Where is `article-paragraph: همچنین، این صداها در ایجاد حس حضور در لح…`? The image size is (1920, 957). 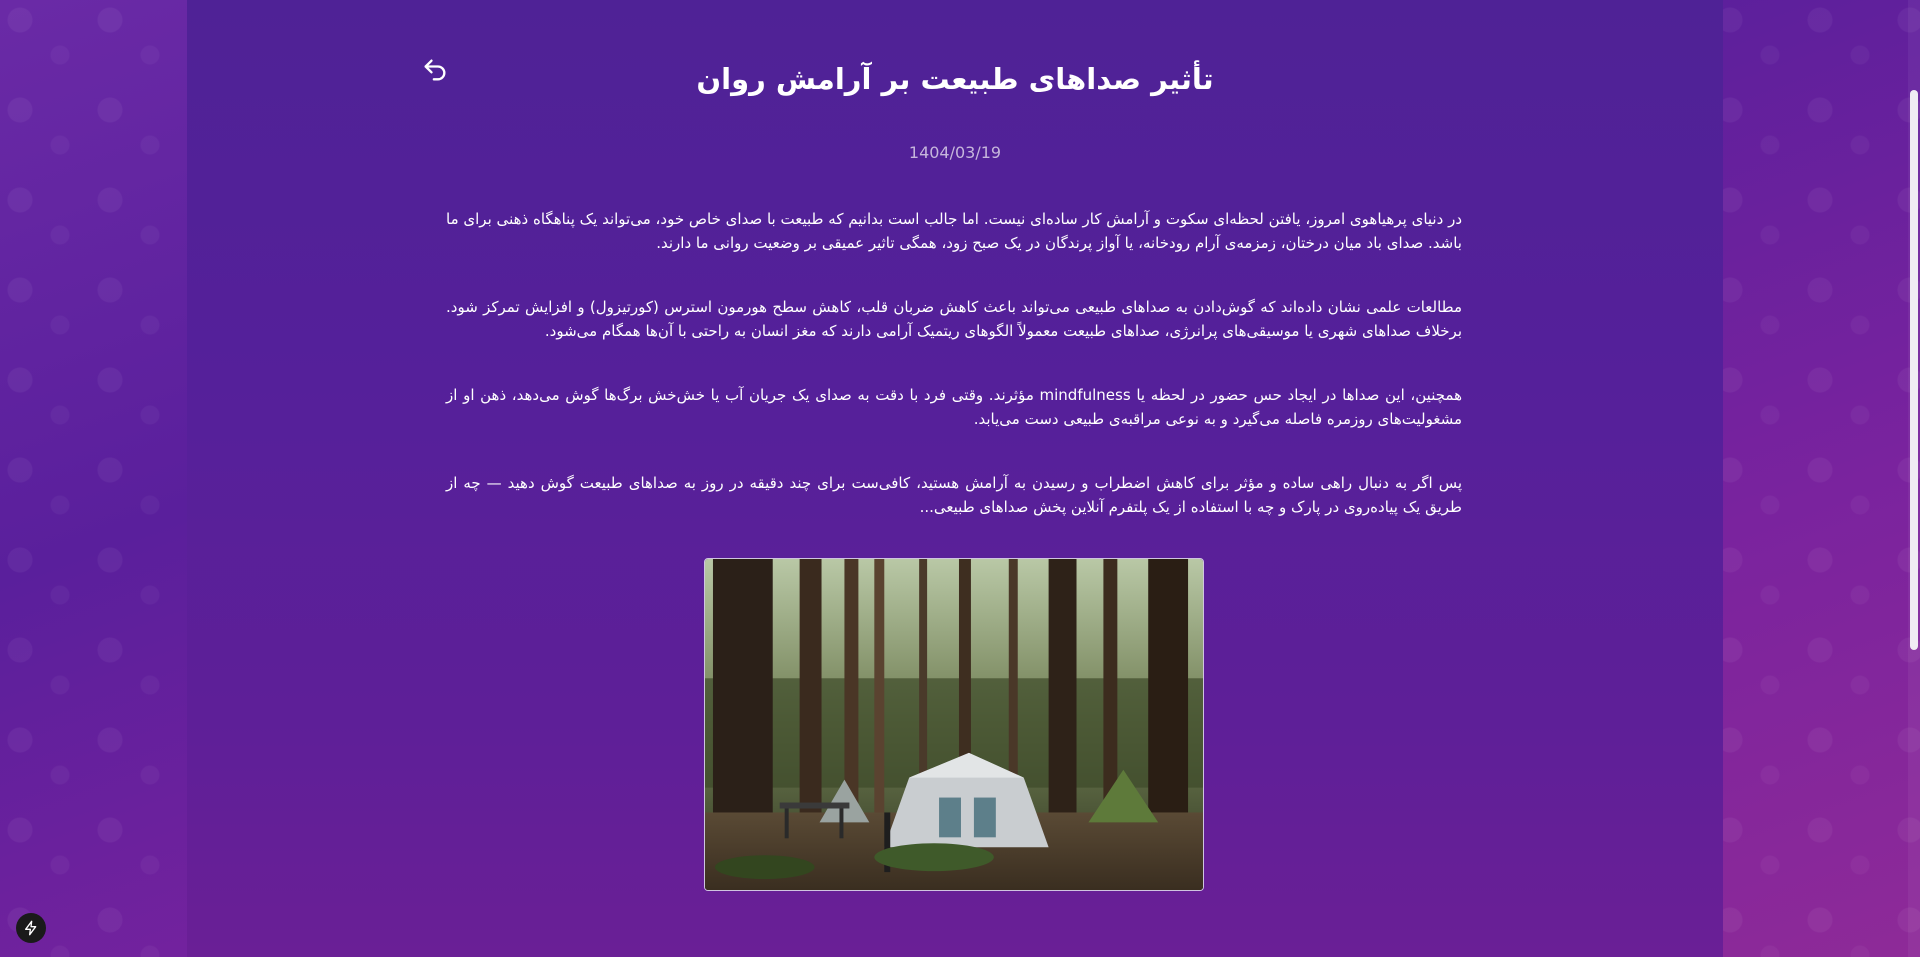 article-paragraph: همچنین، این صداها در ایجاد حس حضور در لح… is located at coordinates (954, 407).